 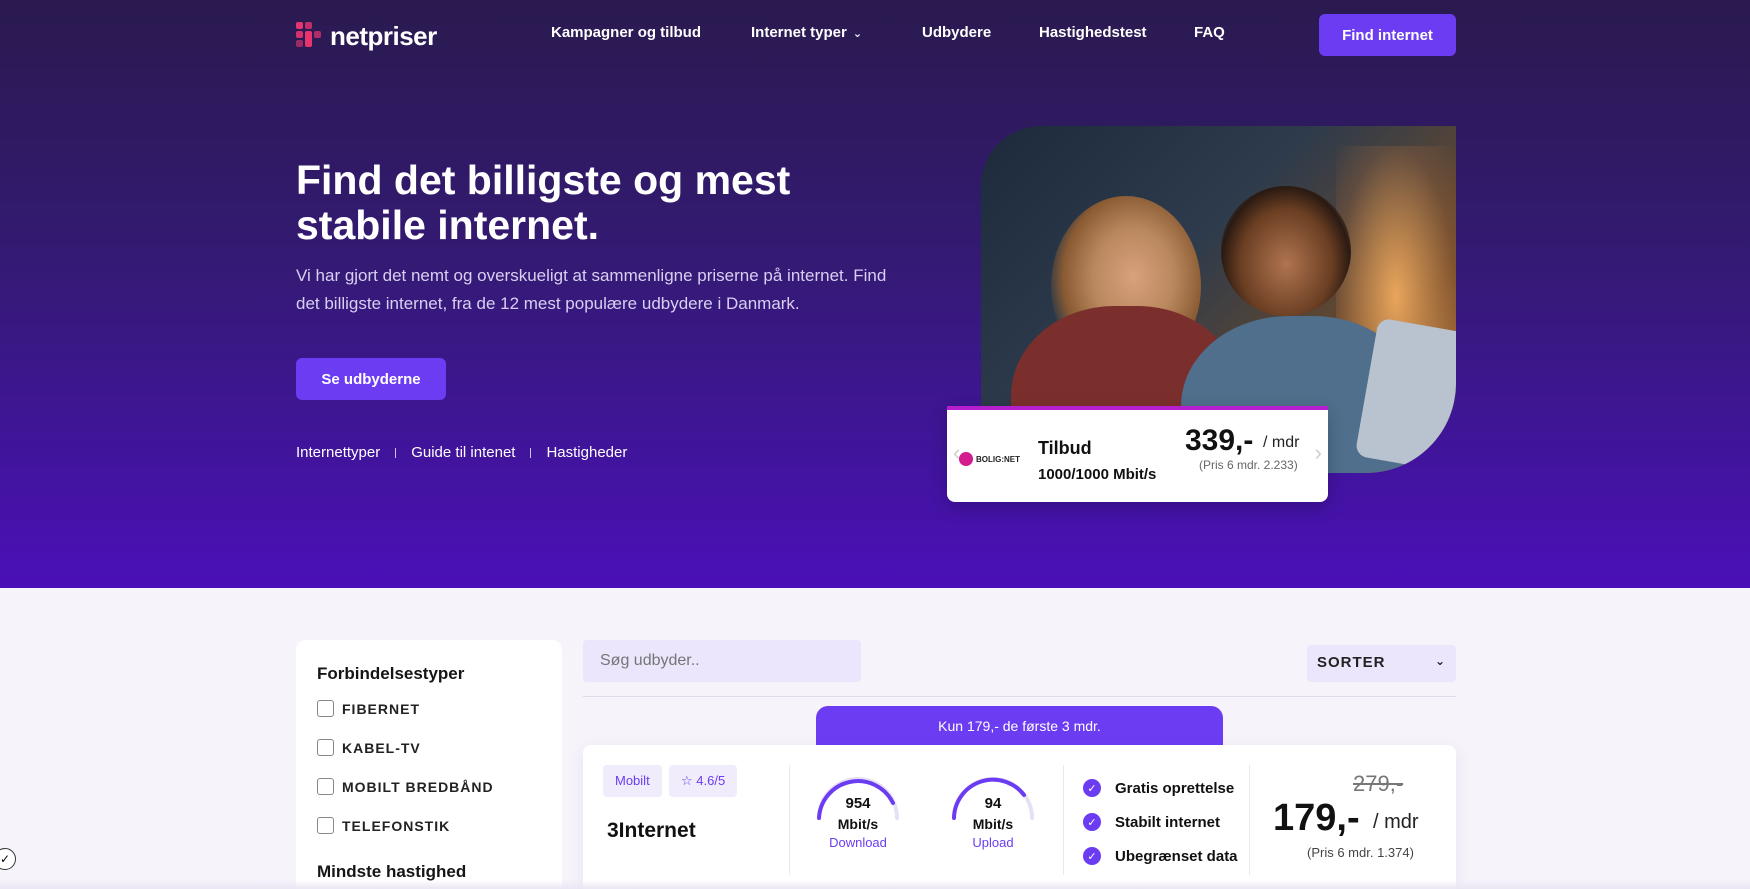 What do you see at coordinates (651, 830) in the screenshot?
I see `provider-name: 3Internet` at bounding box center [651, 830].